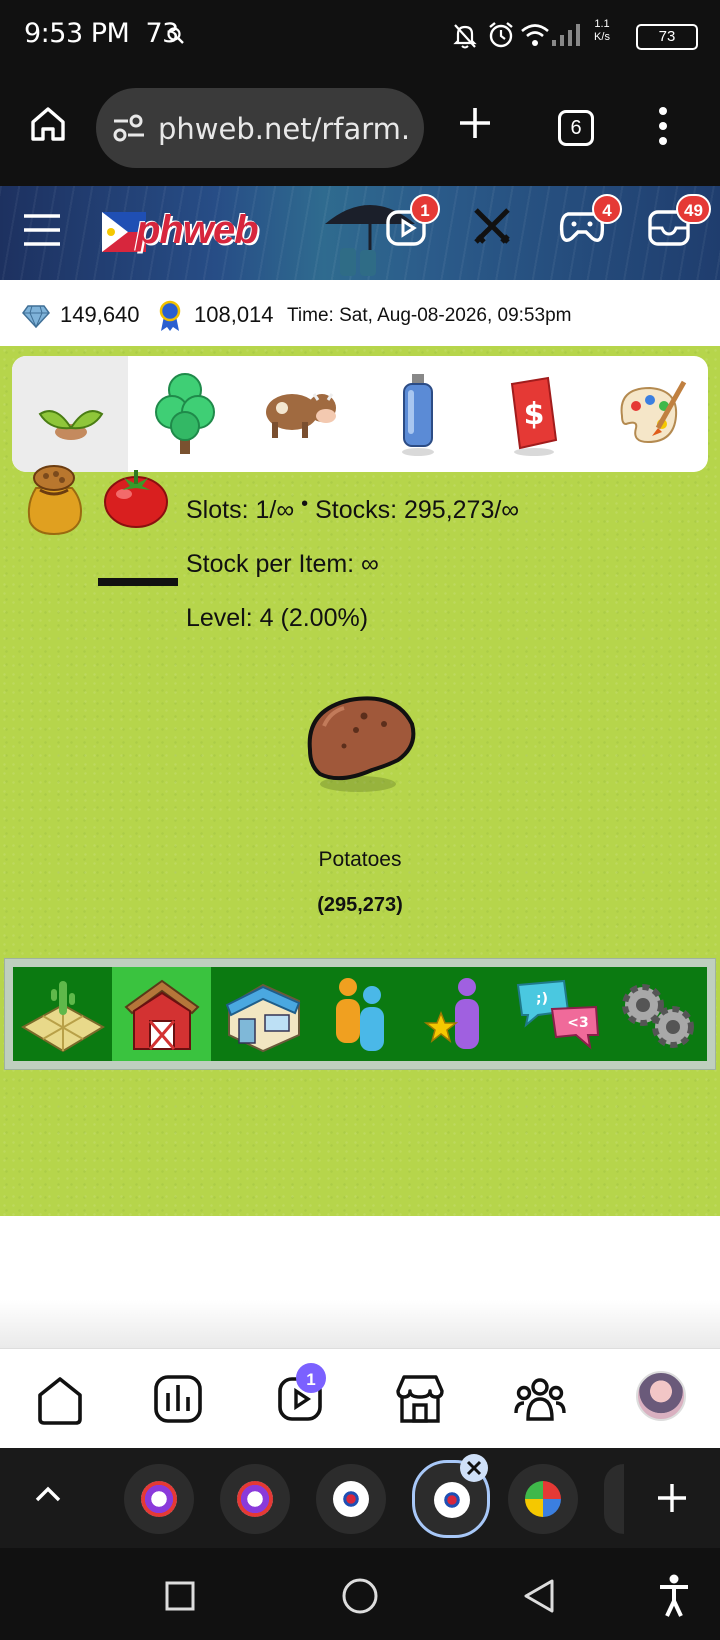 Image resolution: width=720 pixels, height=1640 pixels. What do you see at coordinates (284, 129) in the screenshot?
I see `url-text: phweb.net/rfarm.` at bounding box center [284, 129].